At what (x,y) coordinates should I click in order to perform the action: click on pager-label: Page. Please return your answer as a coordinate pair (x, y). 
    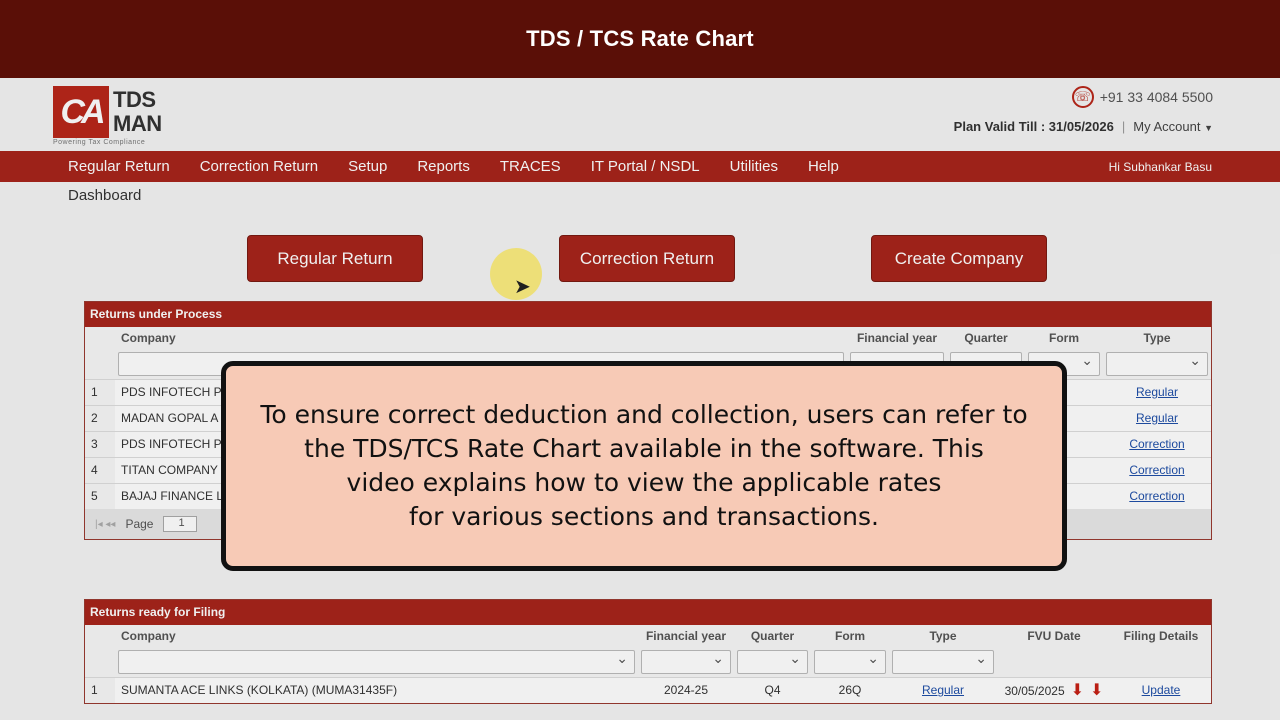
    Looking at the image, I should click on (139, 524).